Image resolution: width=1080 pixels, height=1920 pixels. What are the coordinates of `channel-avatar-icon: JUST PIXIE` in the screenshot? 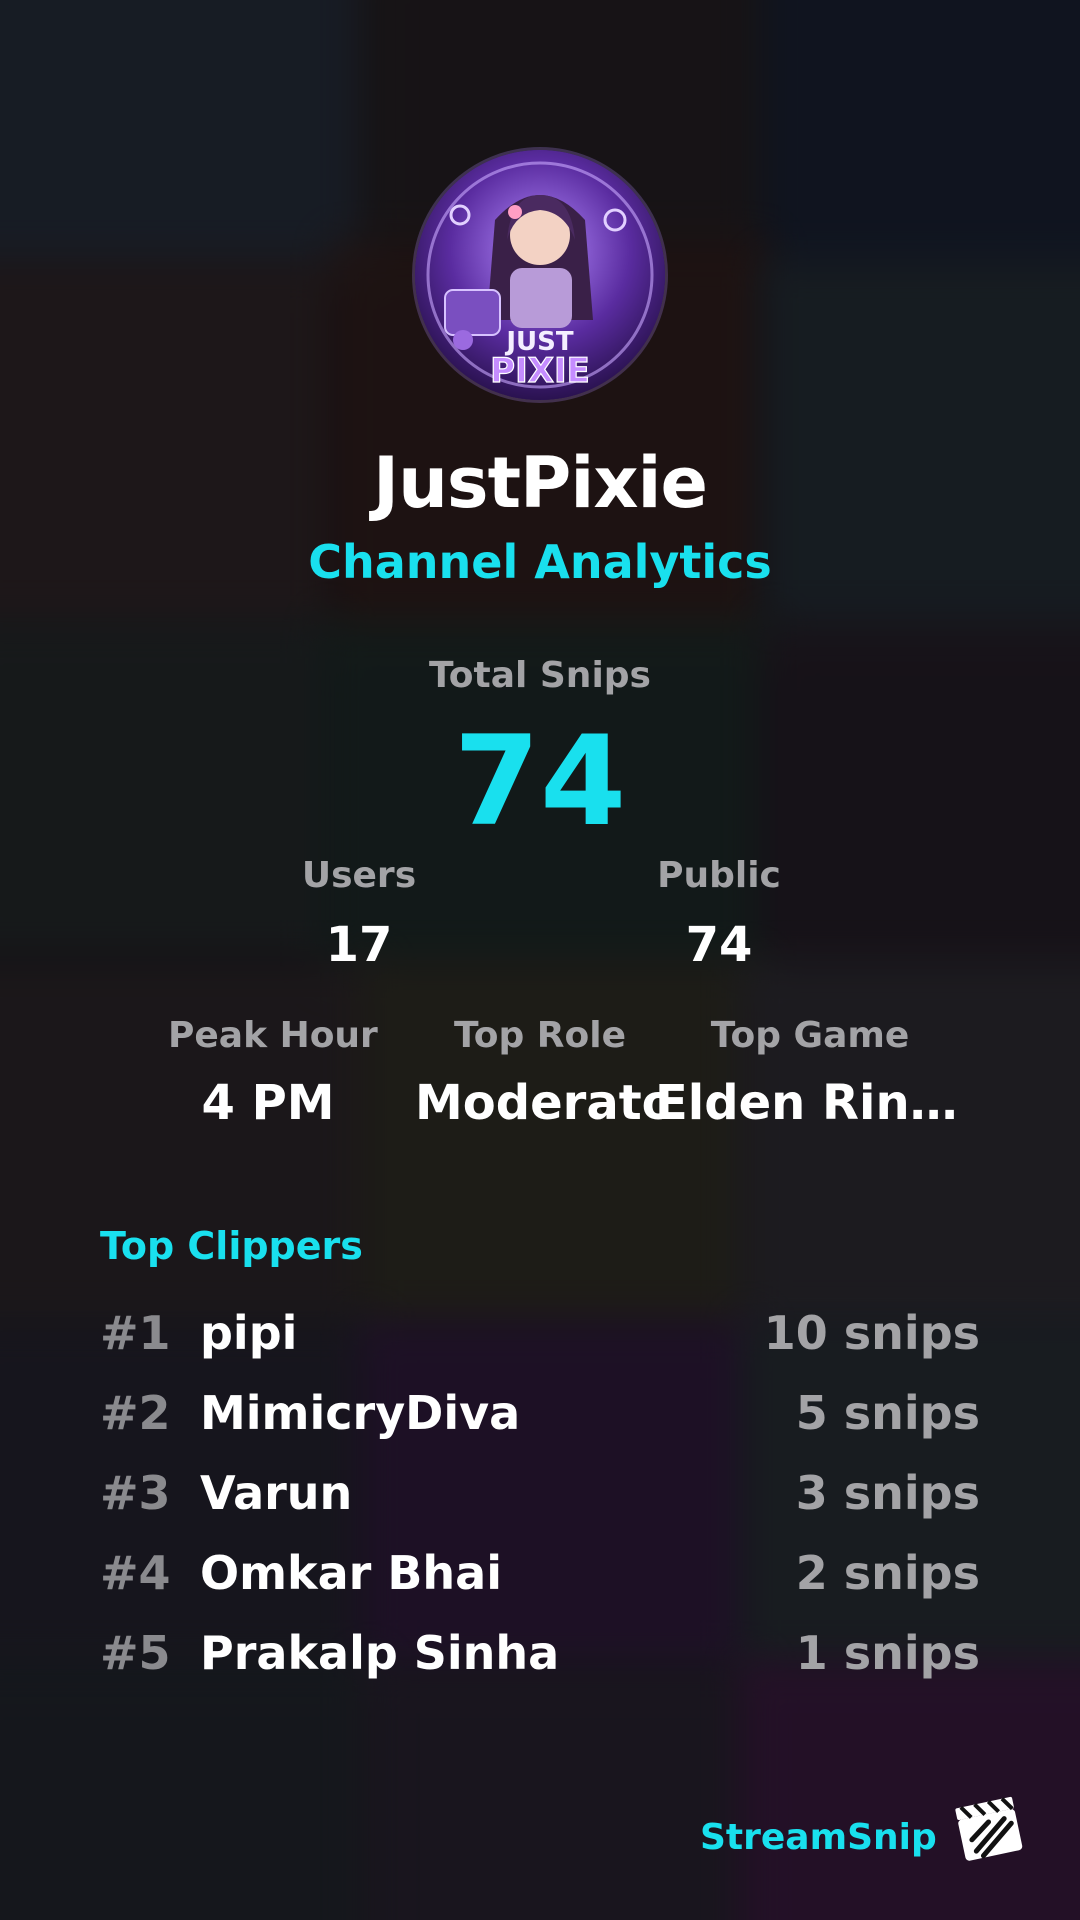 It's located at (540, 275).